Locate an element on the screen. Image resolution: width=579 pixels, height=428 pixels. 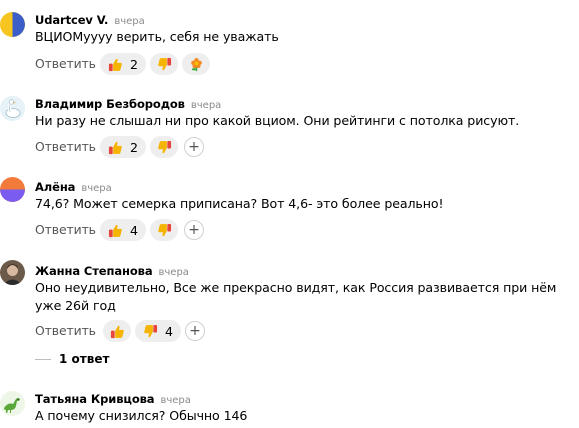
comment-actions: Ответить 2 is located at coordinates (135, 64).